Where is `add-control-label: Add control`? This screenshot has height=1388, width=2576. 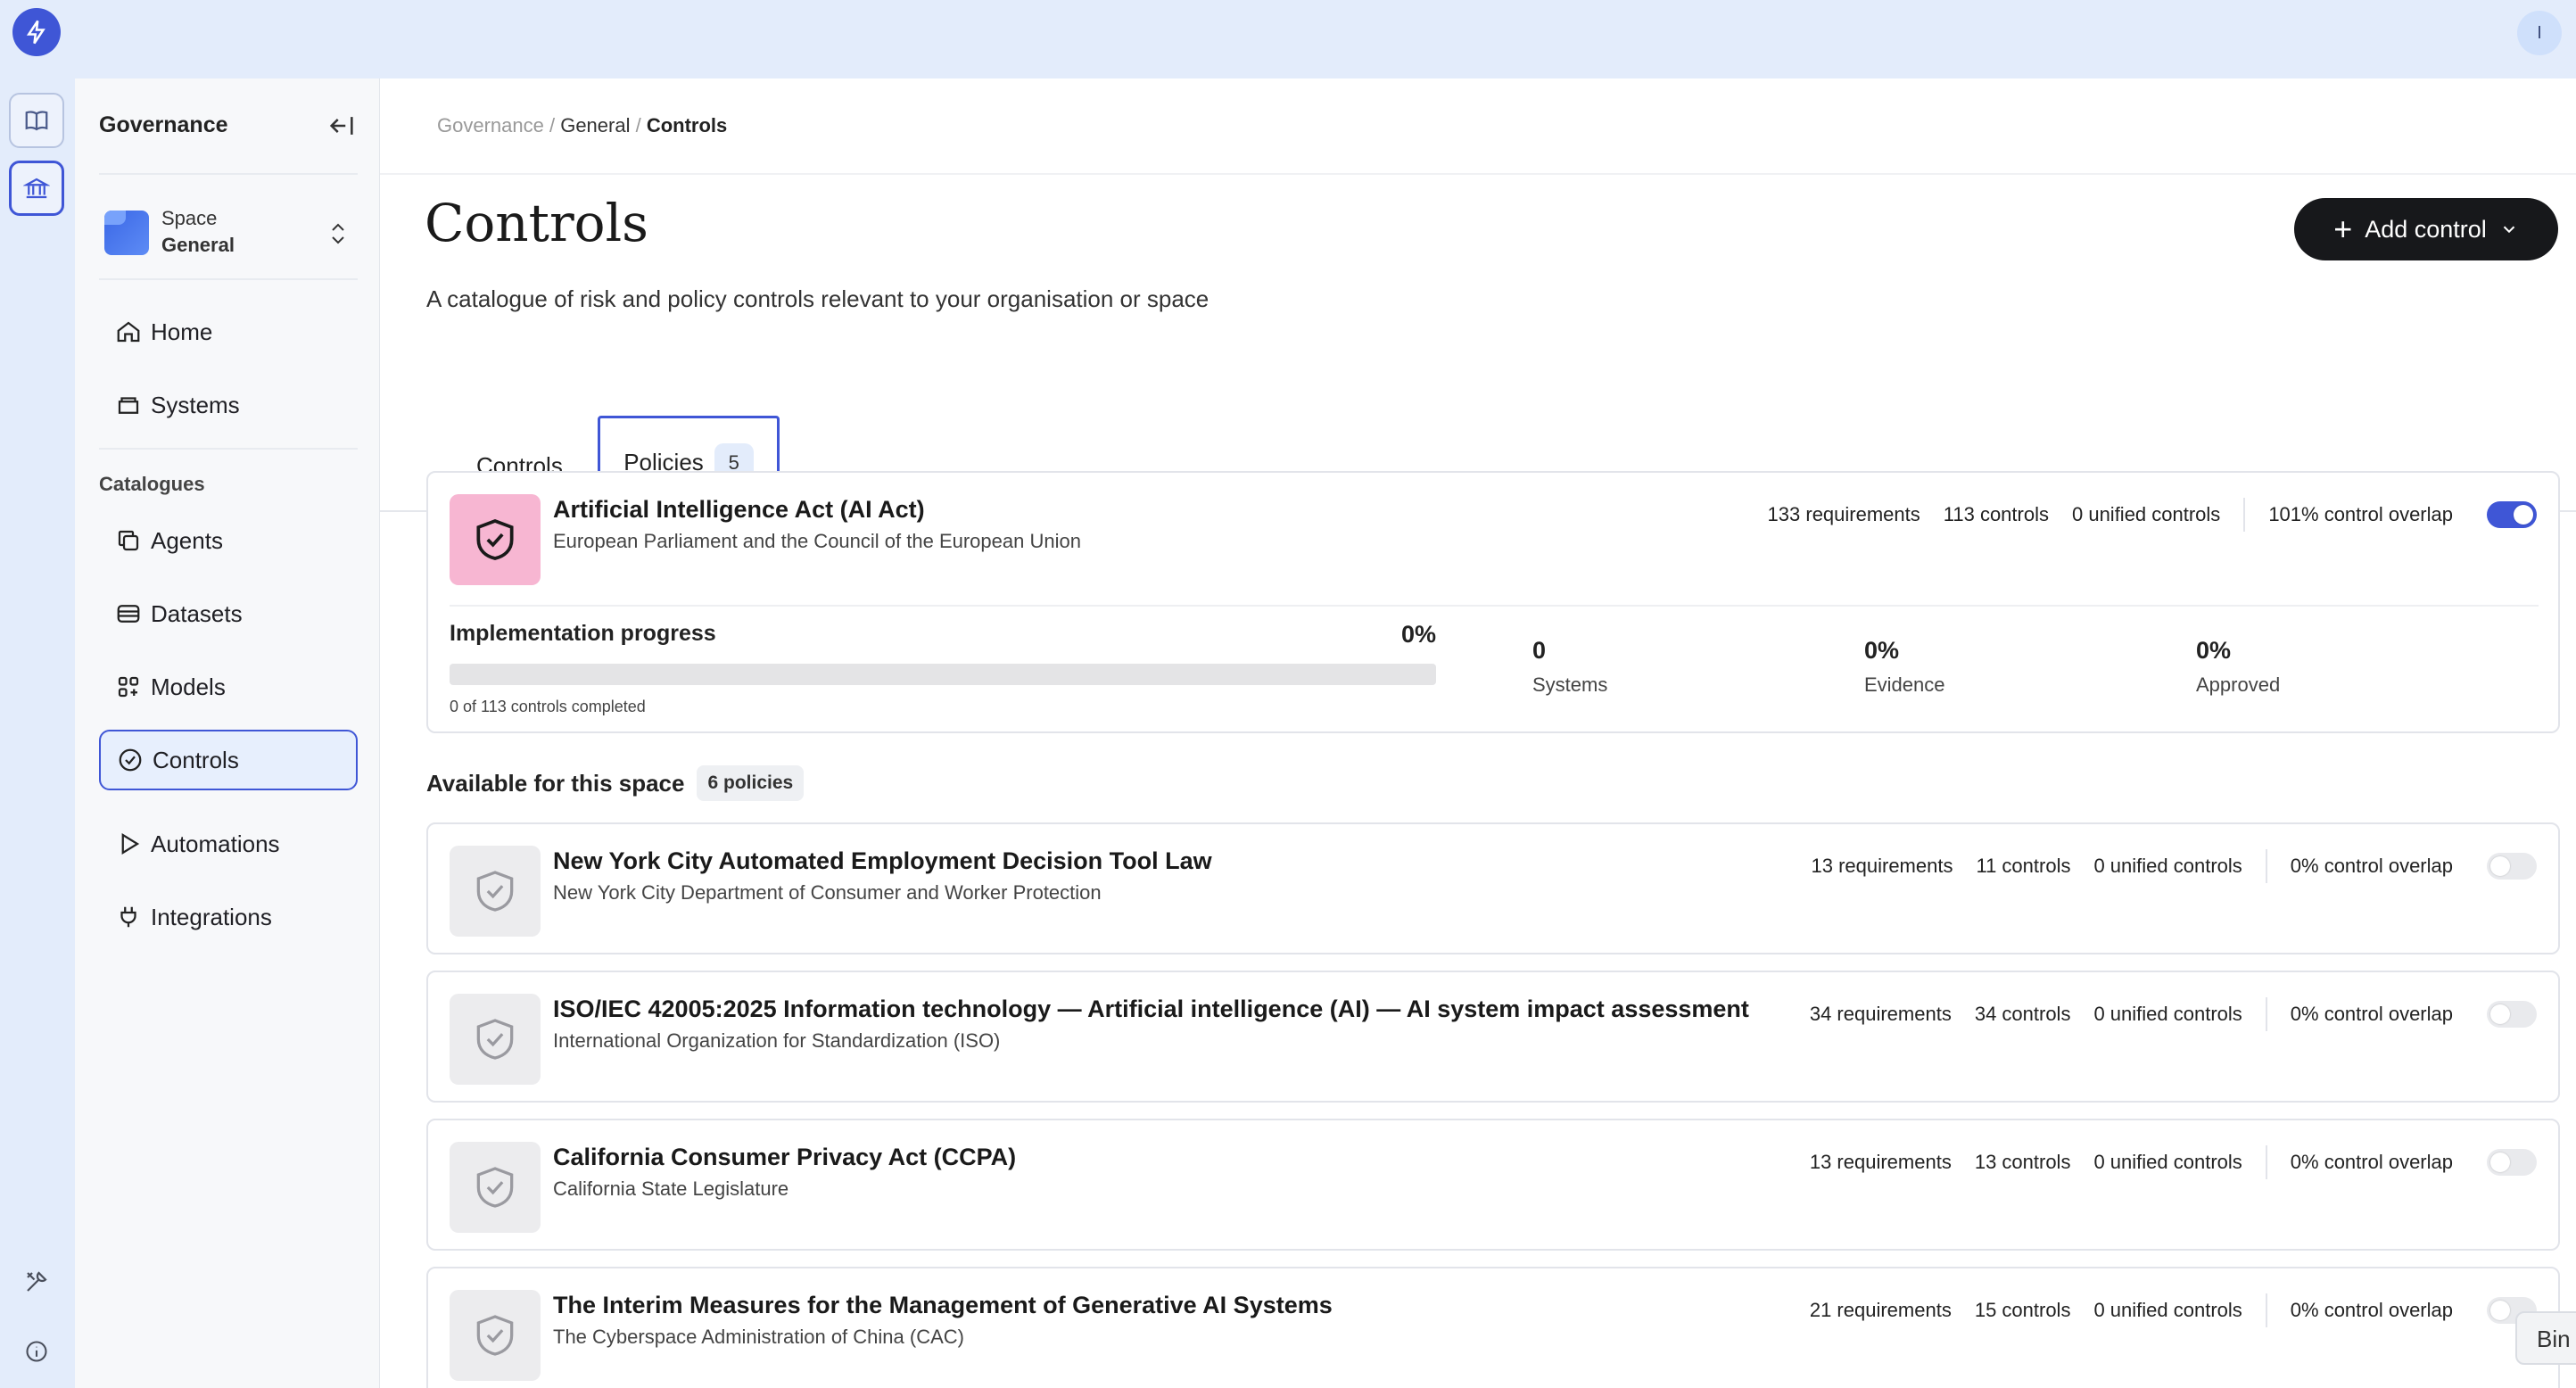 add-control-label: Add control is located at coordinates (2426, 229).